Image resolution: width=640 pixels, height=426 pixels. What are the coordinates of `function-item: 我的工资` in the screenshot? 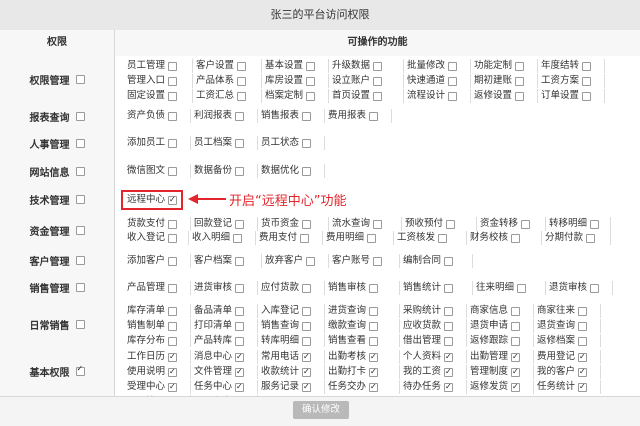 It's located at (435, 372).